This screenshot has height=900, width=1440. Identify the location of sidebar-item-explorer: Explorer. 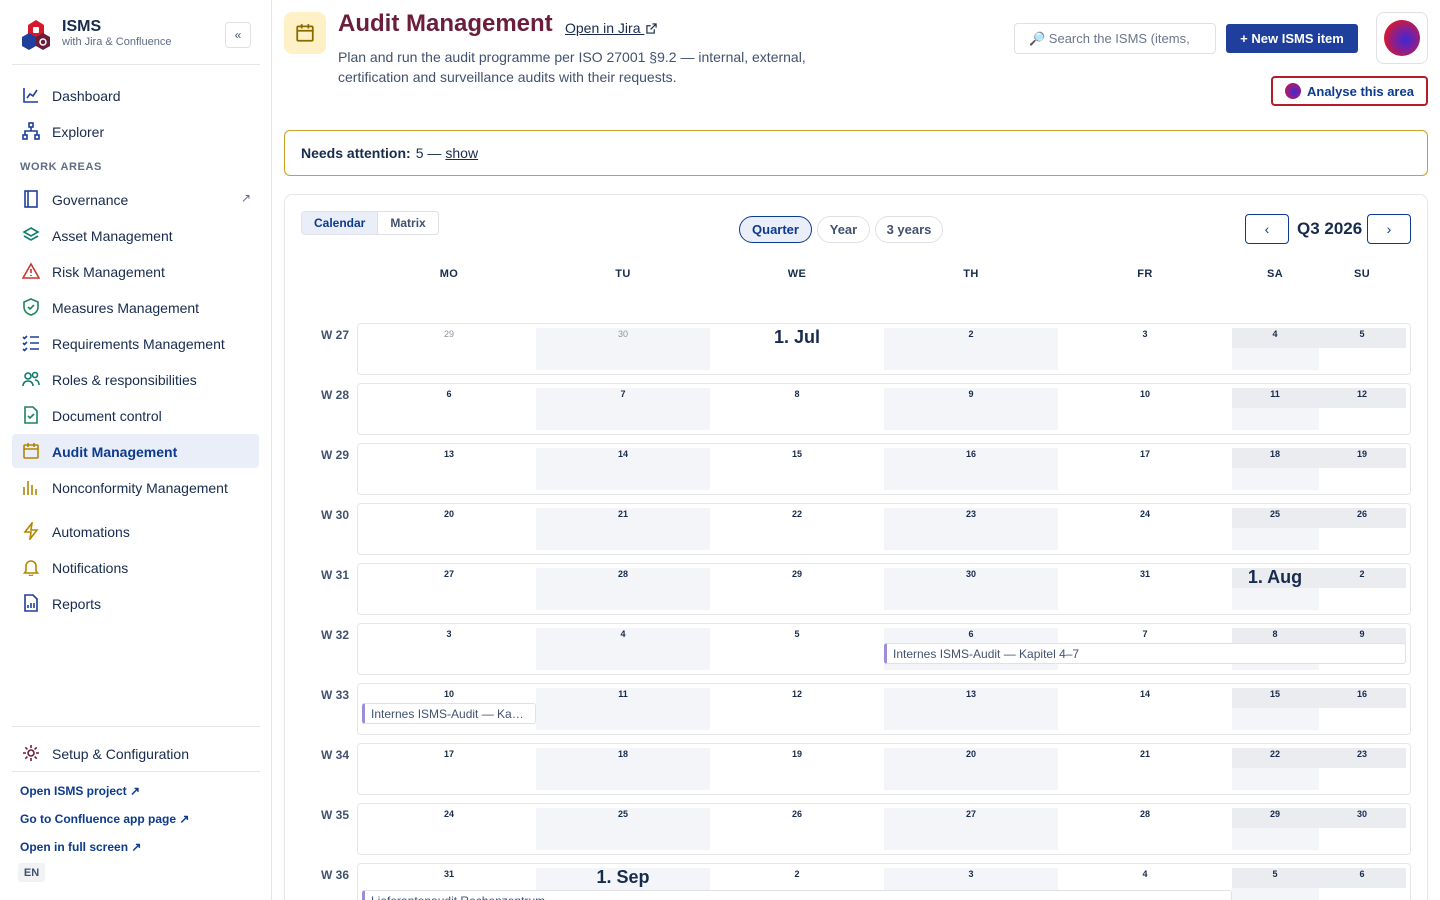
(135, 131).